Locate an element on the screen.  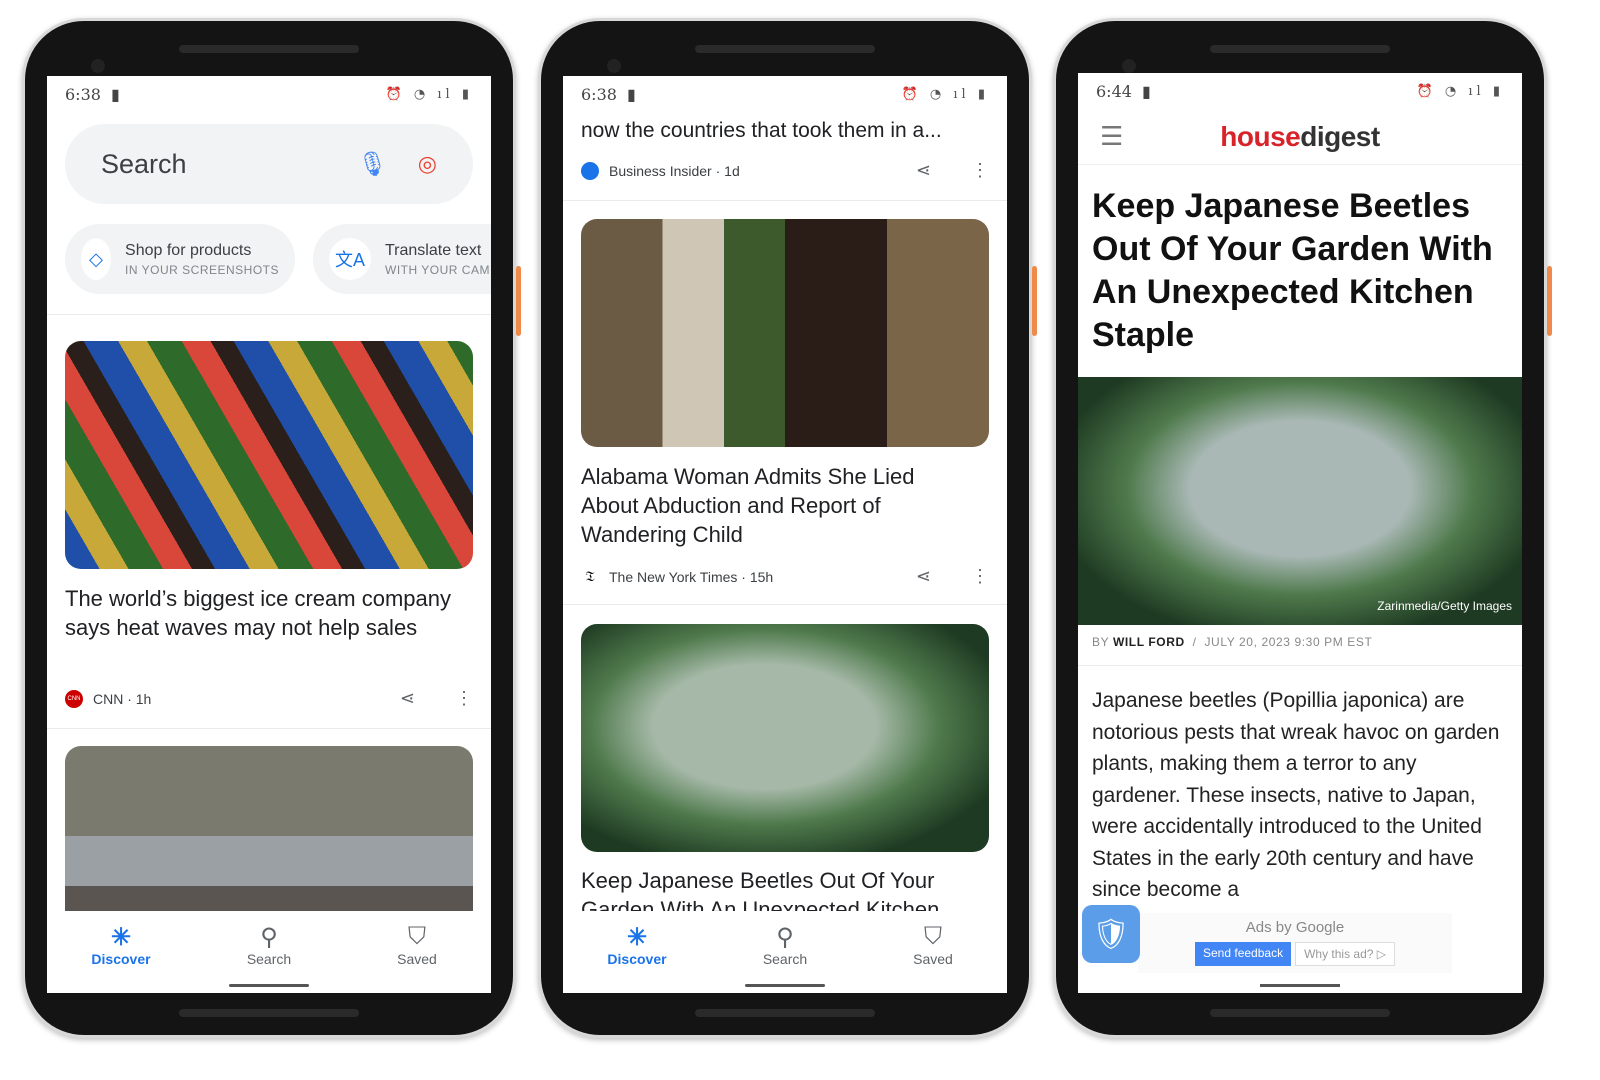
business-insider-logo is located at coordinates (590, 170).